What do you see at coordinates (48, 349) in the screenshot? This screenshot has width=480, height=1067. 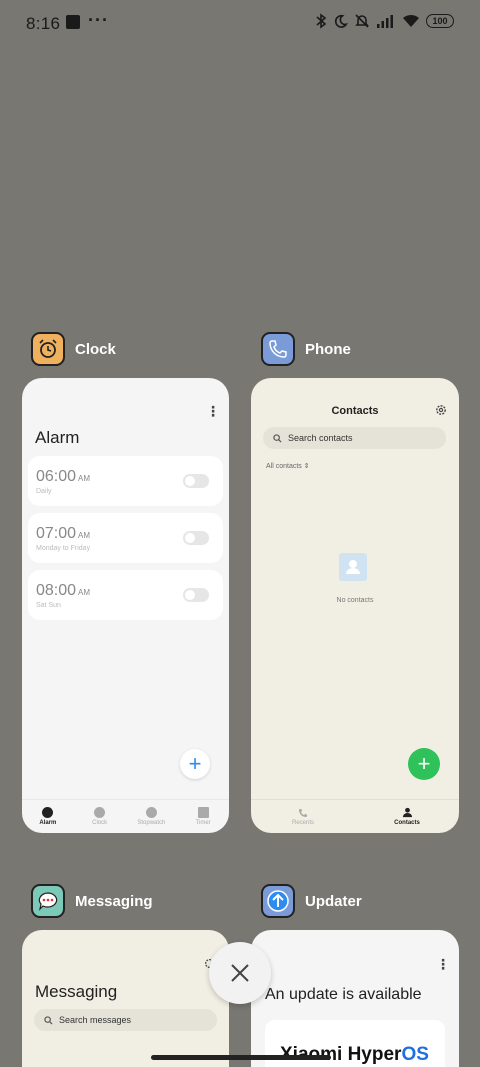 I see `clock-app-icon` at bounding box center [48, 349].